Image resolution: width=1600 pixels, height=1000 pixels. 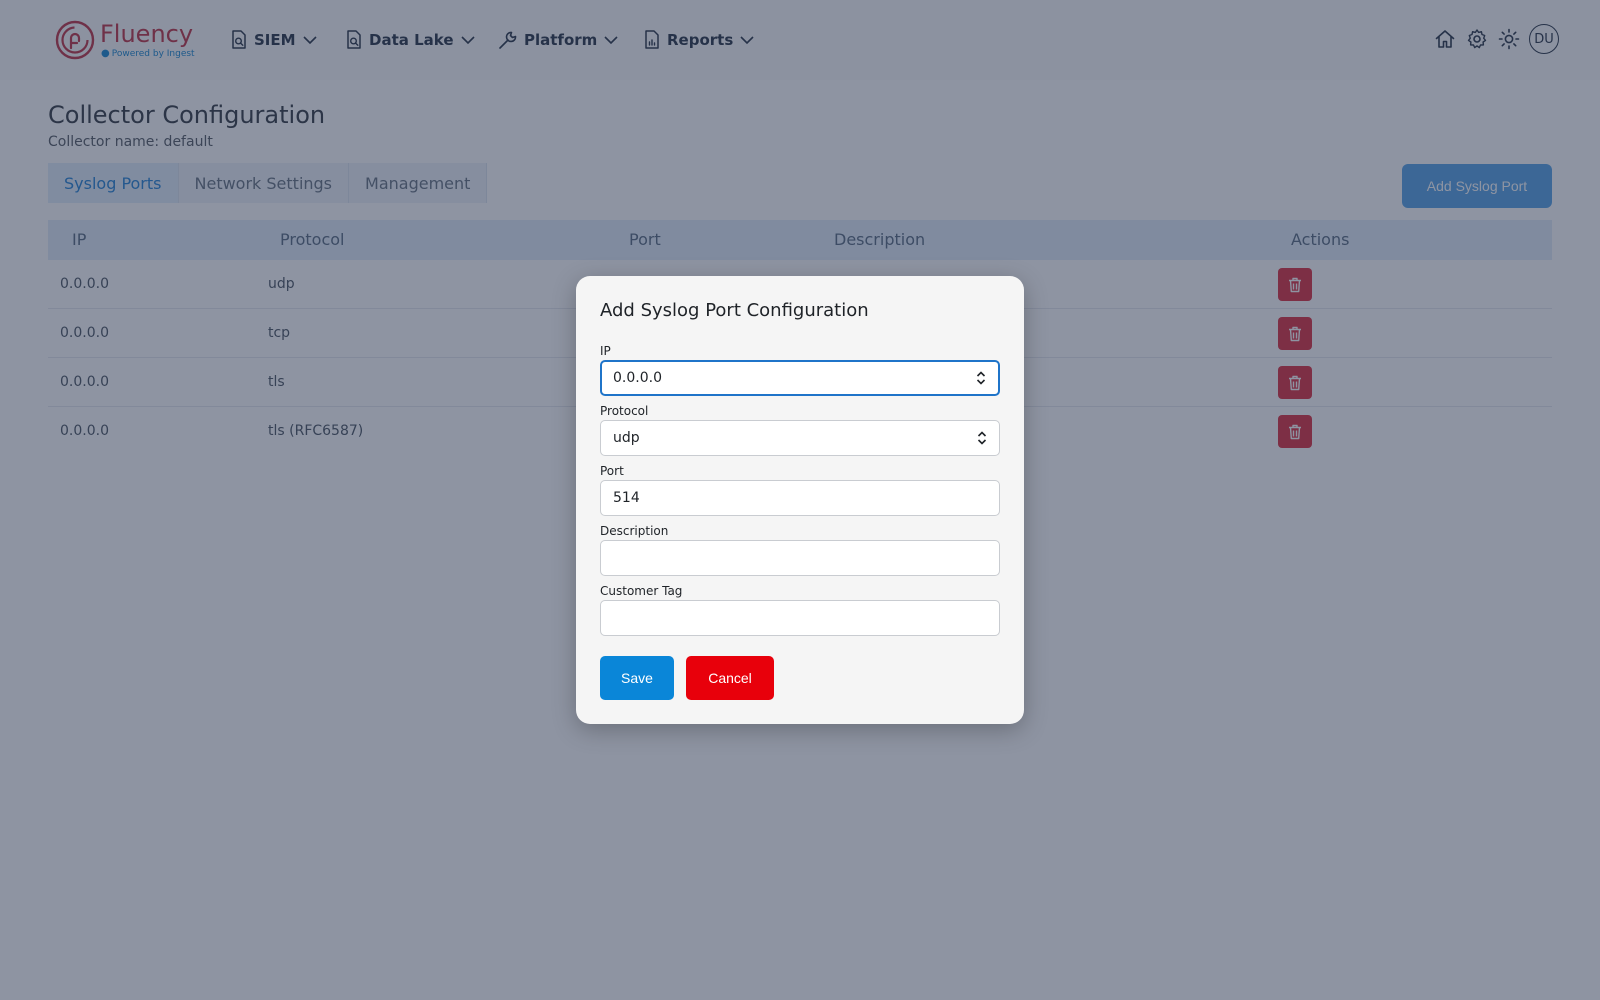 What do you see at coordinates (730, 678) in the screenshot?
I see `cancel-button: Cancel` at bounding box center [730, 678].